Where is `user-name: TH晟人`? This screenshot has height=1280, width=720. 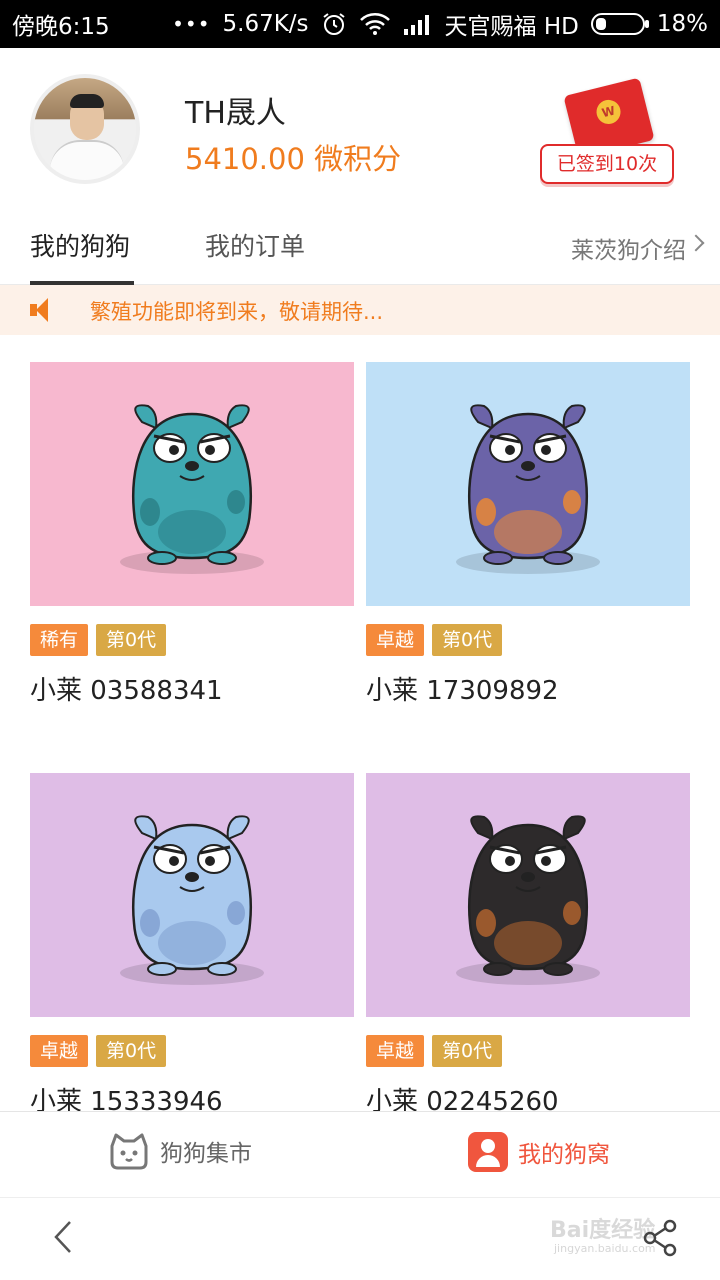
user-name: TH晟人 is located at coordinates (235, 113).